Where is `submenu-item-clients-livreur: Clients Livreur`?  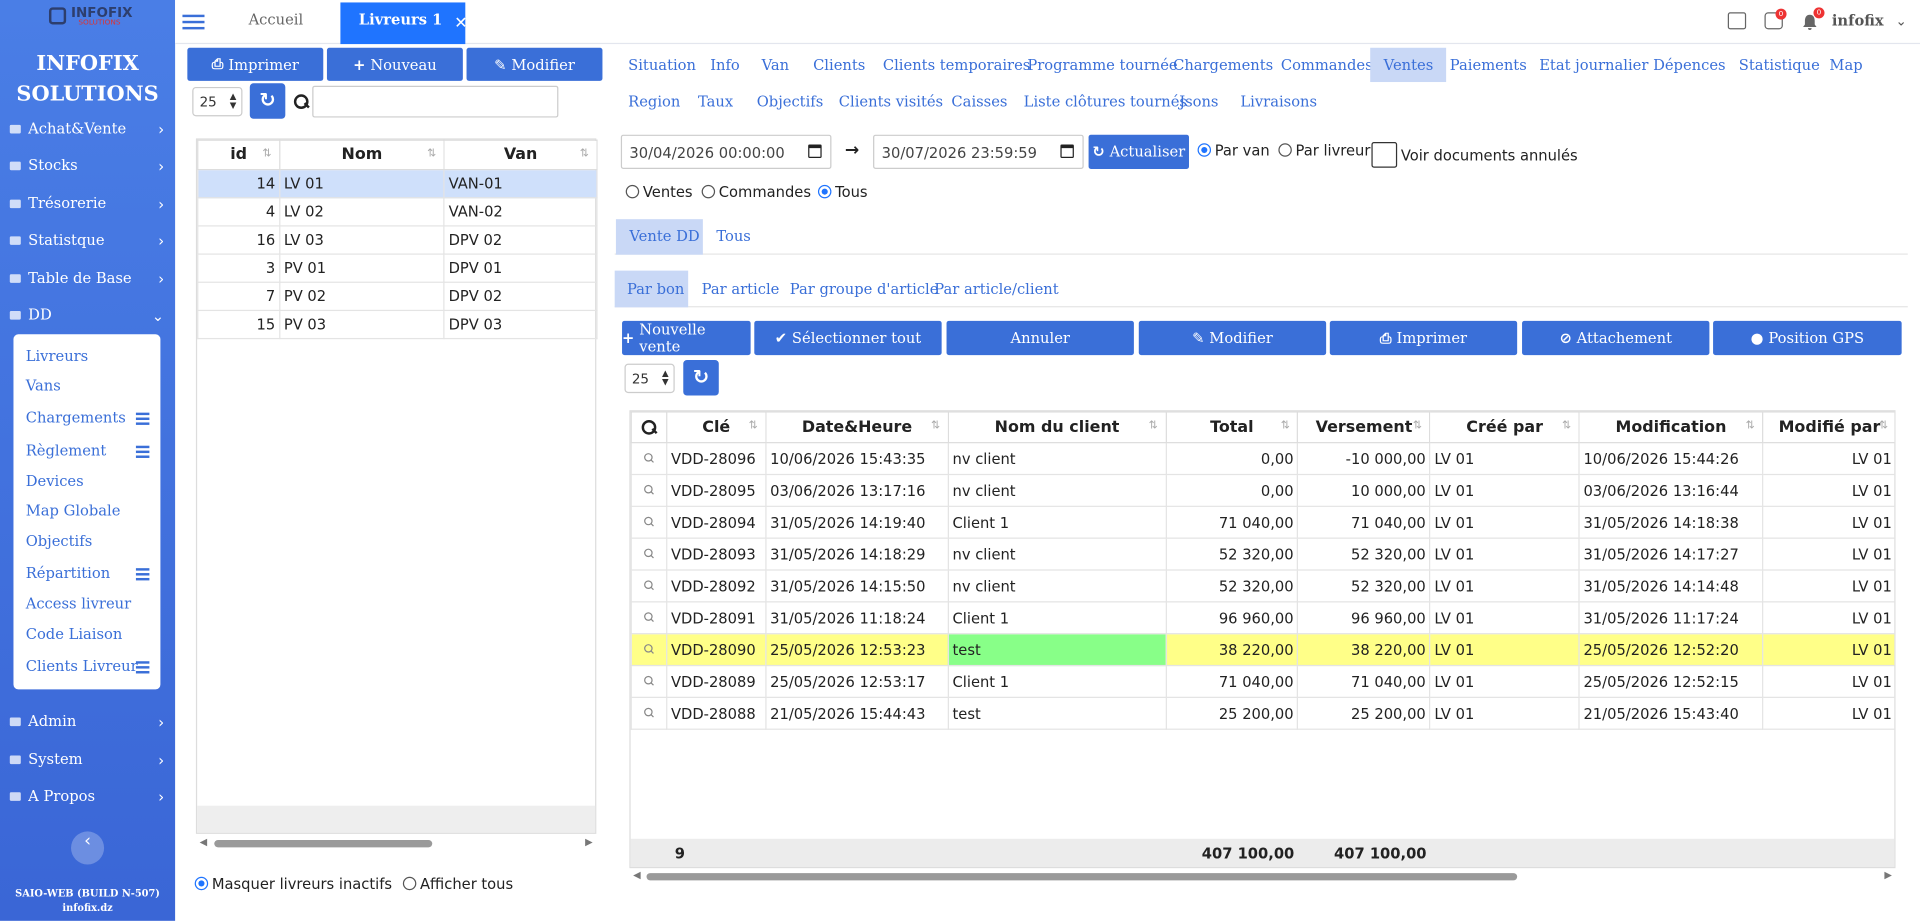 submenu-item-clients-livreur: Clients Livreur is located at coordinates (88, 666).